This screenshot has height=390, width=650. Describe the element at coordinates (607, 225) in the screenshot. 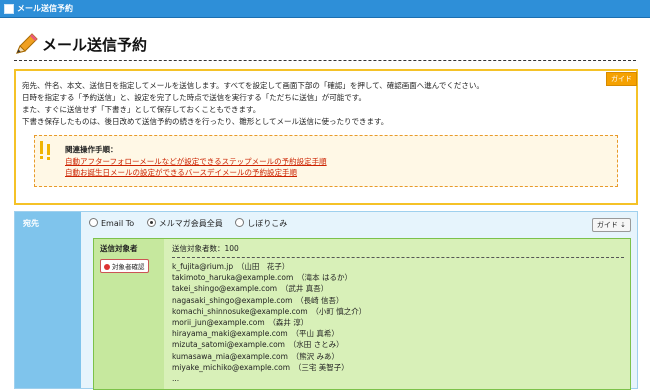

I see `guide-button-label: ガイド` at that location.